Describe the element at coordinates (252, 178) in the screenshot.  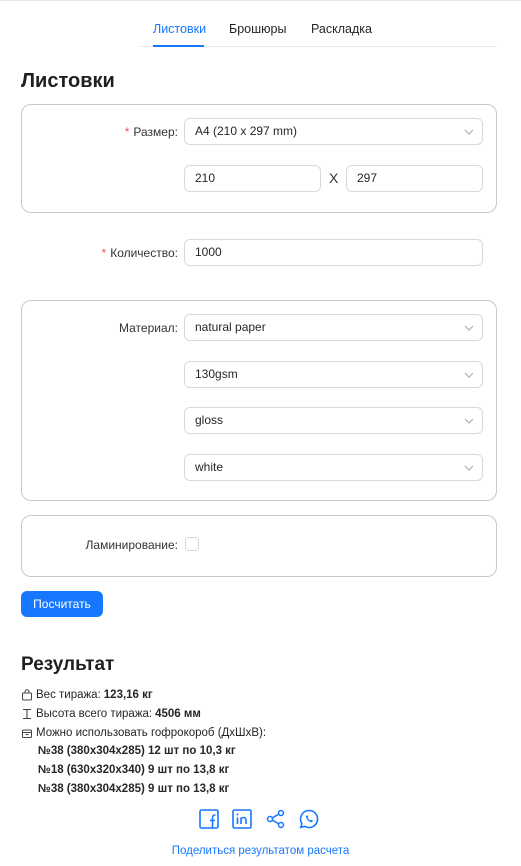
I see `width-input: 210` at that location.